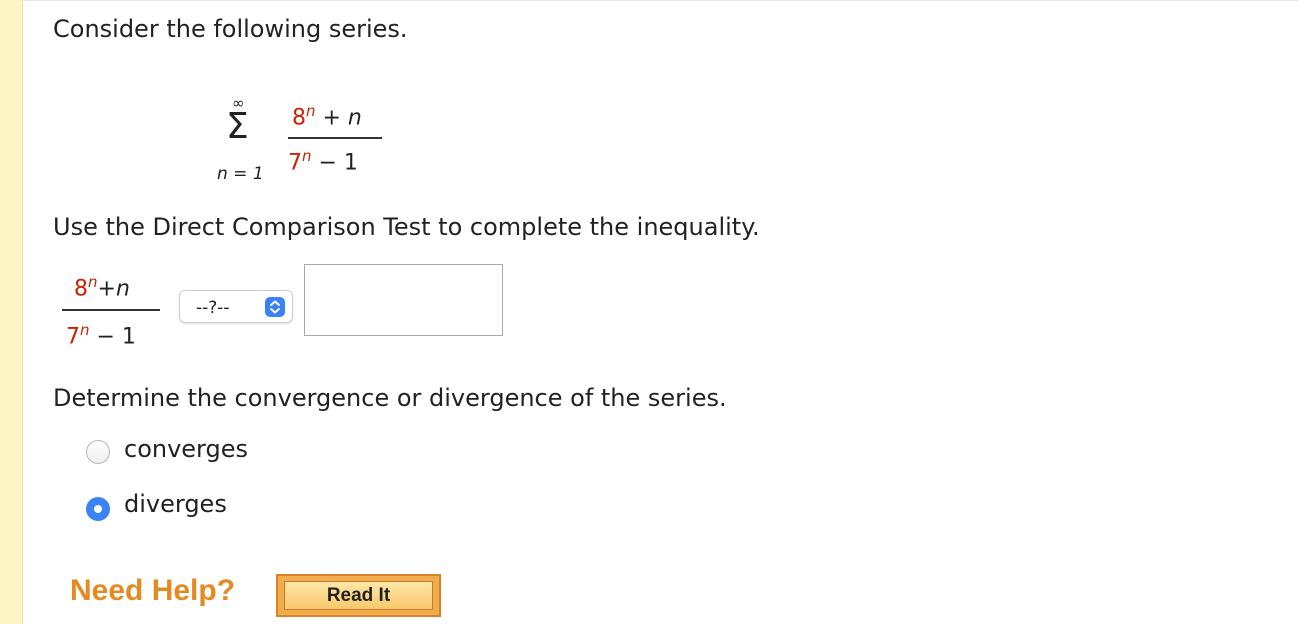 The height and width of the screenshot is (624, 1298). I want to click on read-it-button: Read It, so click(358, 595).